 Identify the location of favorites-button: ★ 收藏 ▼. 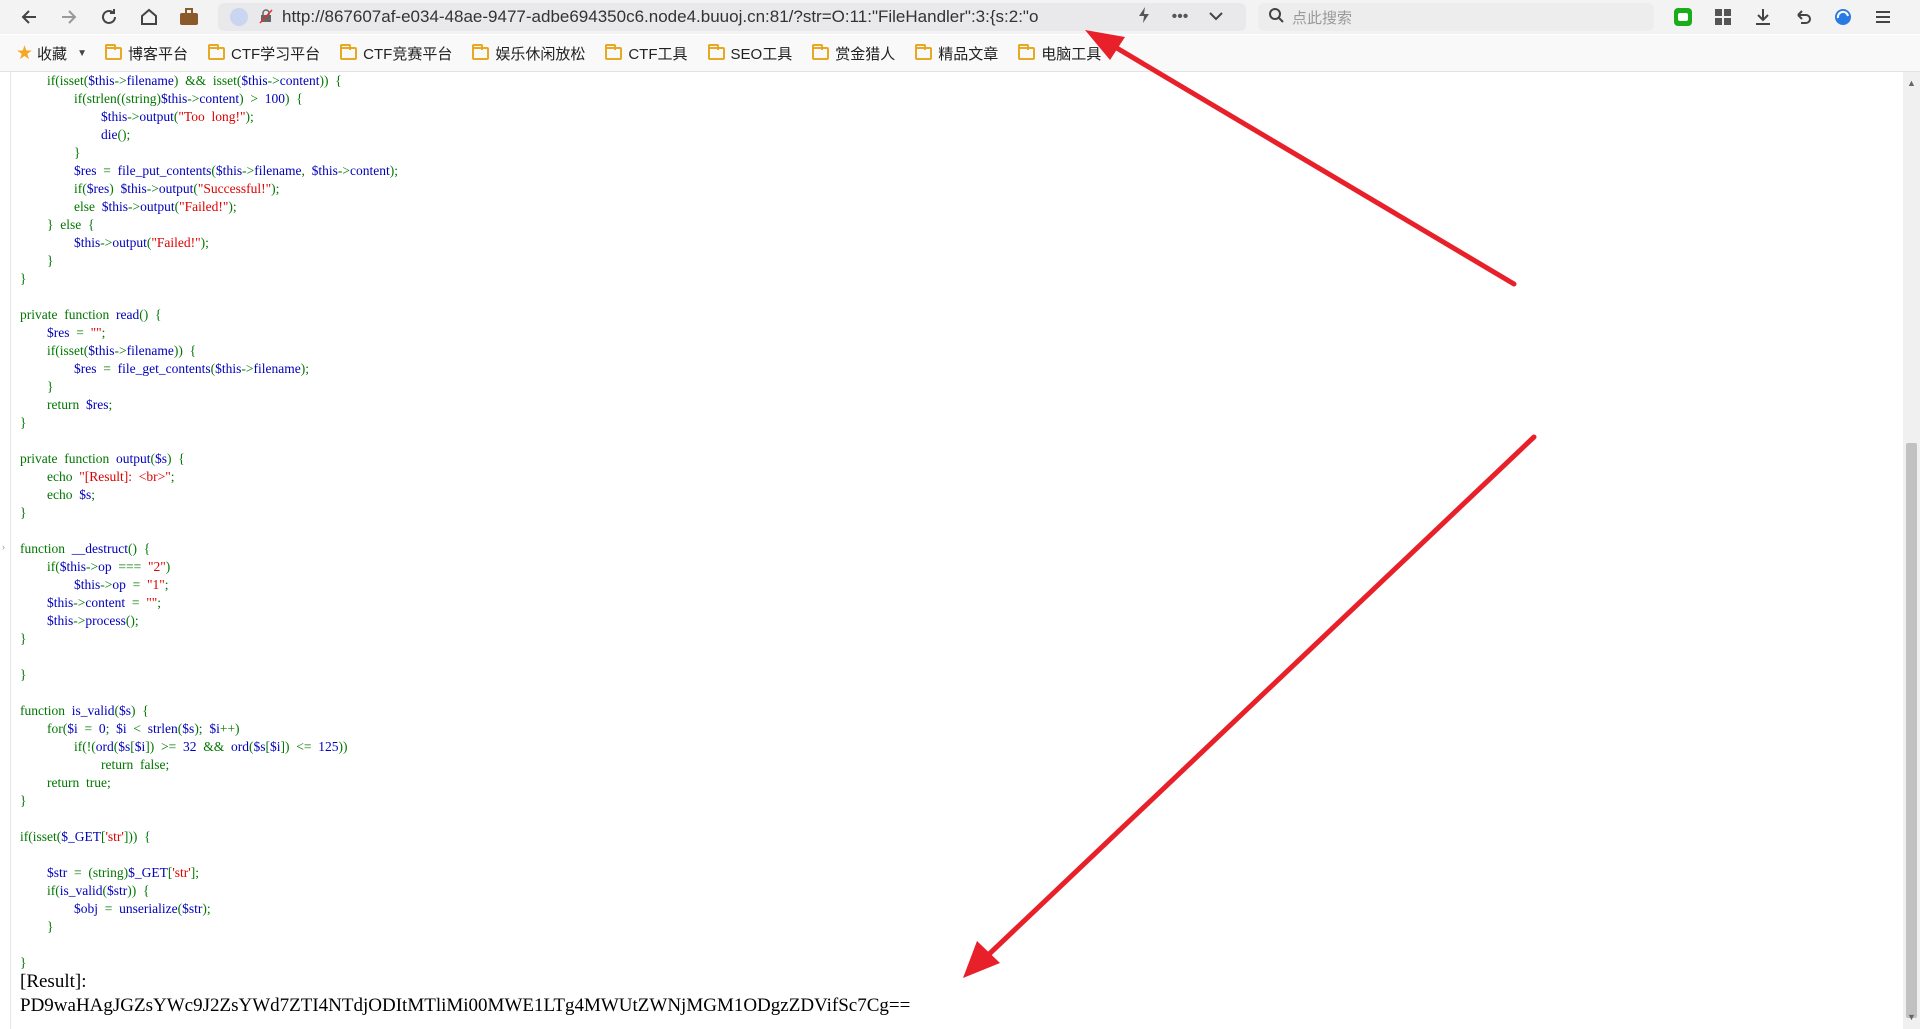
(51, 53).